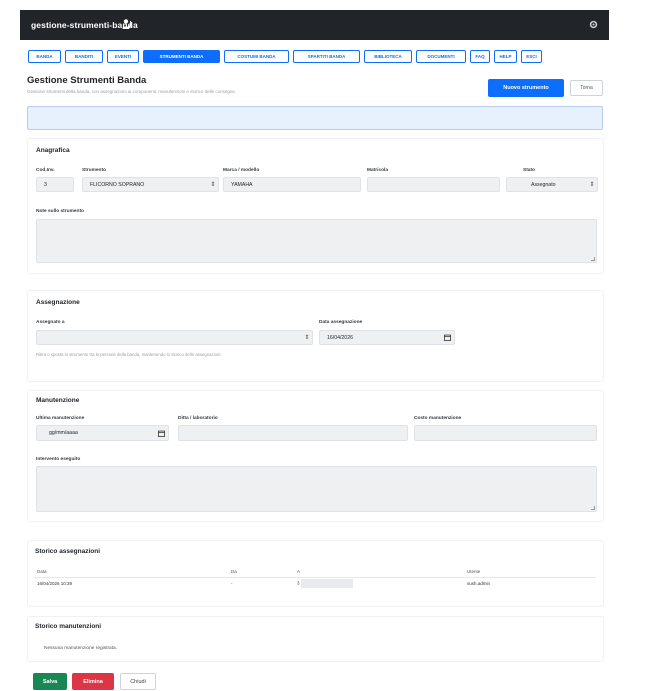 The image size is (649, 691). Describe the element at coordinates (58, 302) in the screenshot. I see `assegnazione-title: Assegnazione` at that location.